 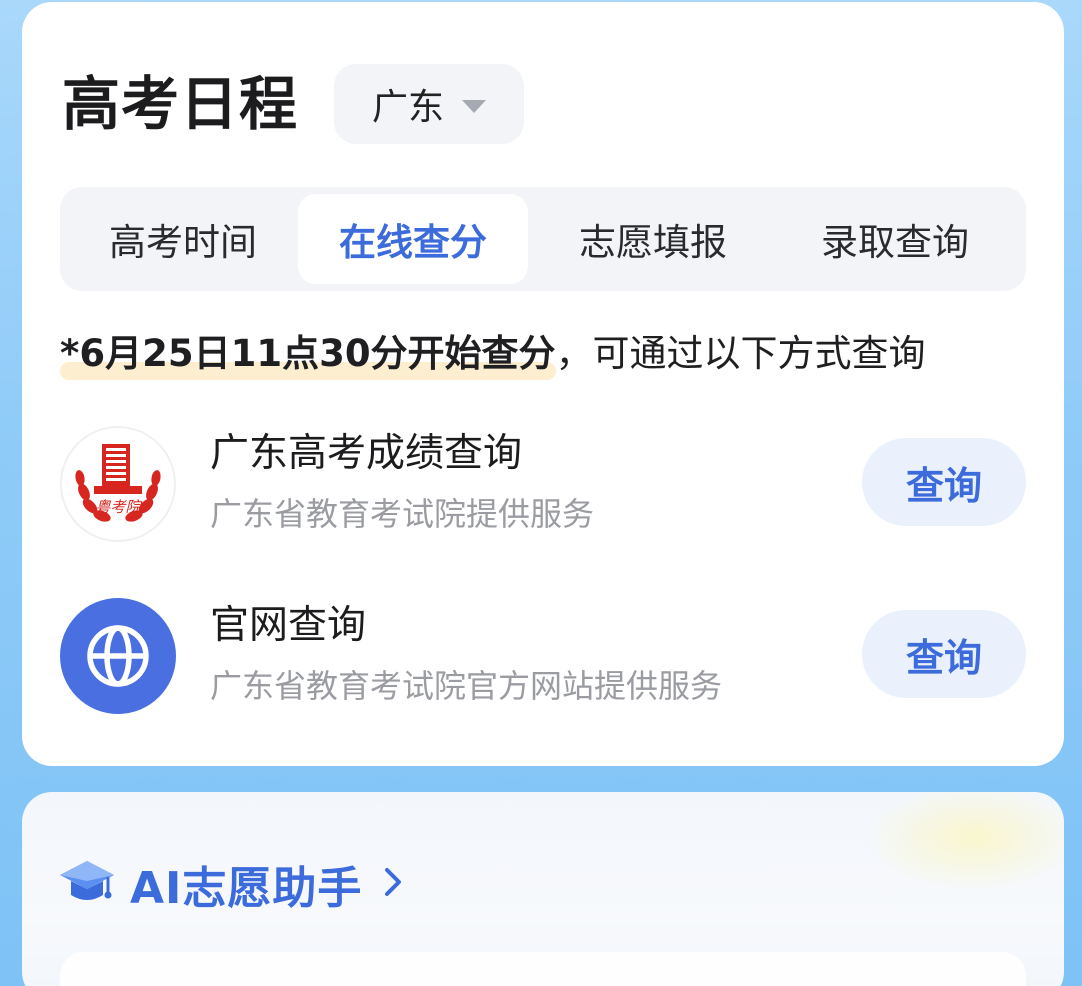 What do you see at coordinates (118, 656) in the screenshot?
I see `globe-icon` at bounding box center [118, 656].